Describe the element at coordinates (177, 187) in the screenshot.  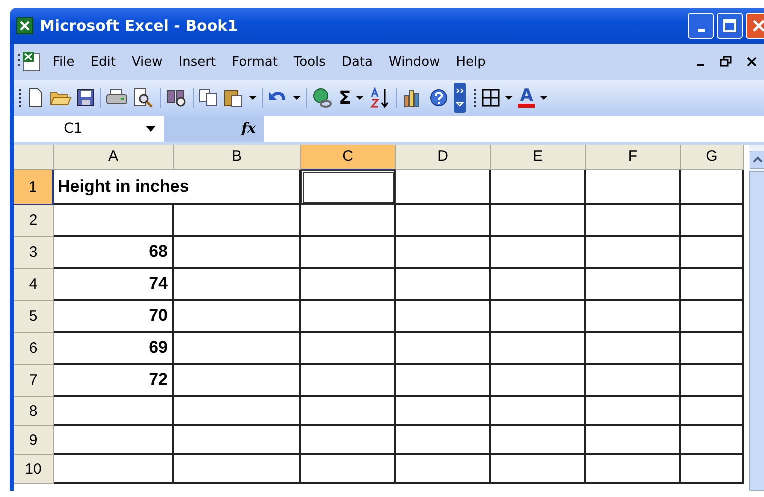
I see `table-cell: Height in inches` at that location.